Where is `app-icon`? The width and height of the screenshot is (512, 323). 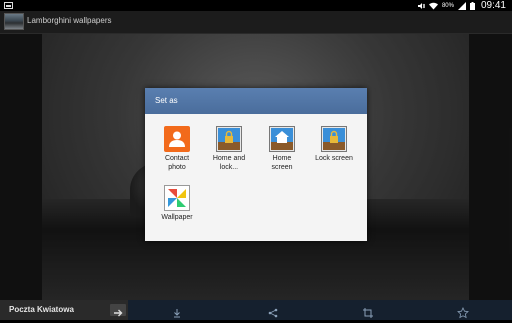
app-icon is located at coordinates (14, 21).